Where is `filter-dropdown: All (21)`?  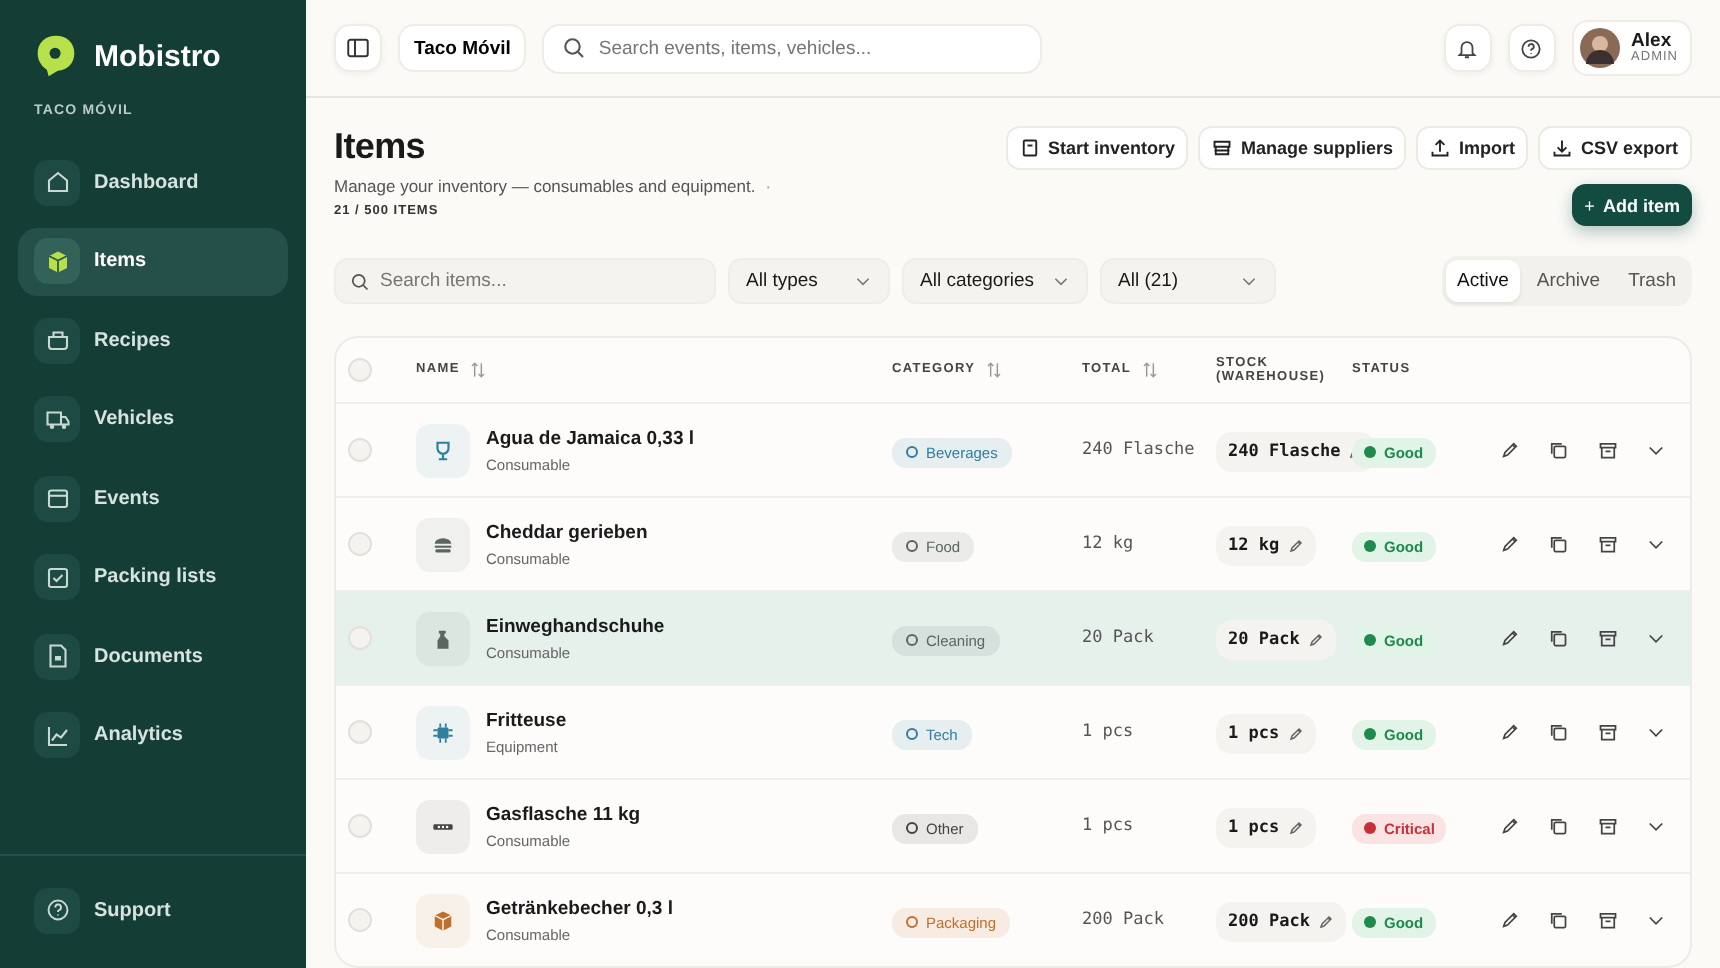 filter-dropdown: All (21) is located at coordinates (1188, 281).